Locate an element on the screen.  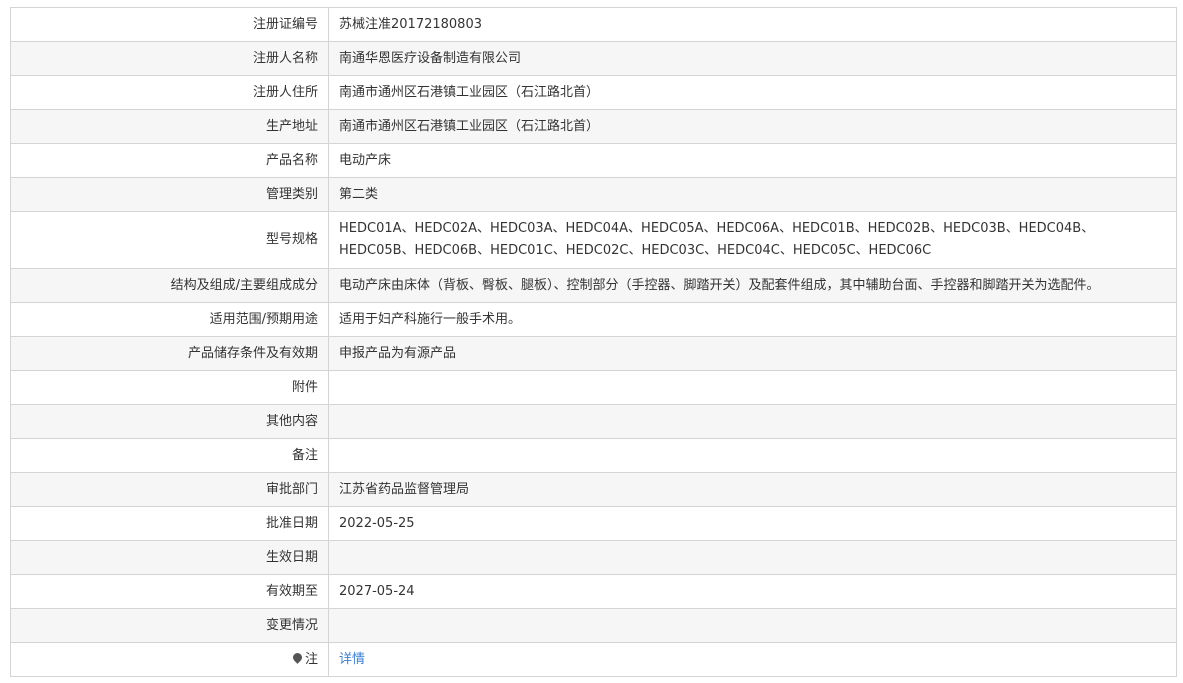
table-row: 注册人住所 南通市通州区石港镇工业园区（石江路北首） is located at coordinates (593, 92).